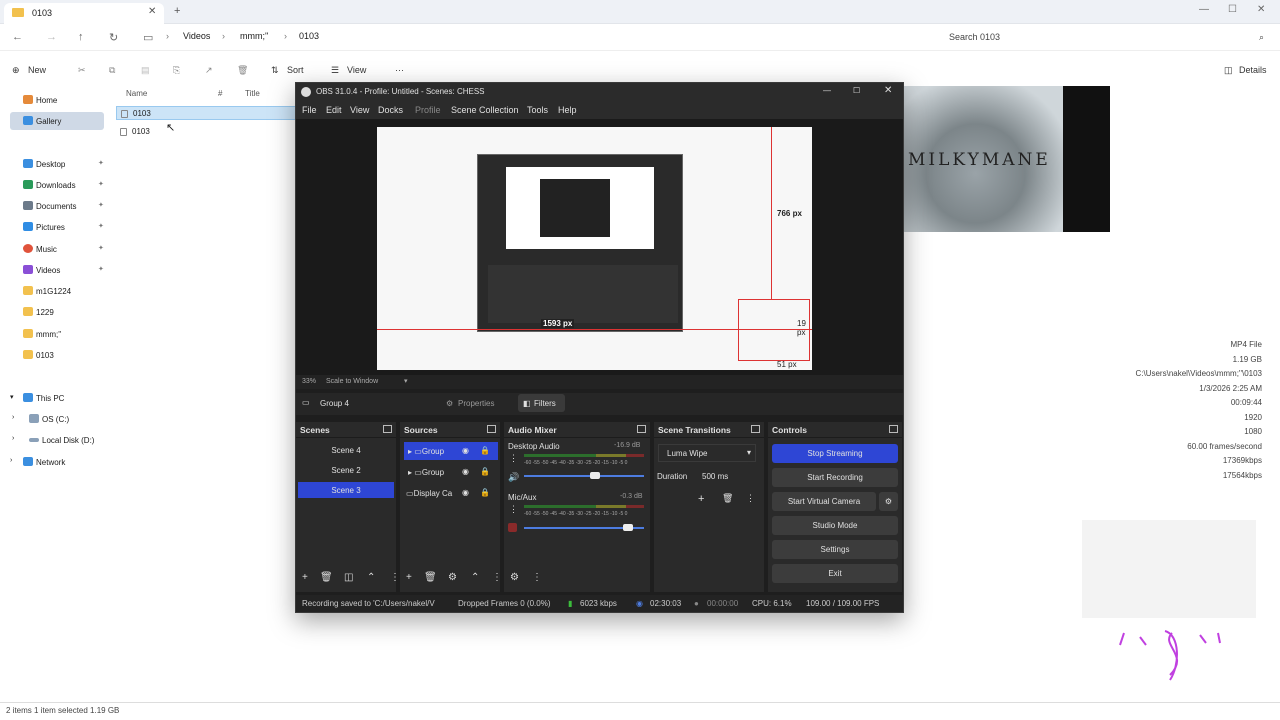 The image size is (1280, 720). What do you see at coordinates (406, 381) in the screenshot?
I see `chevron-down-icon: ▾` at bounding box center [406, 381].